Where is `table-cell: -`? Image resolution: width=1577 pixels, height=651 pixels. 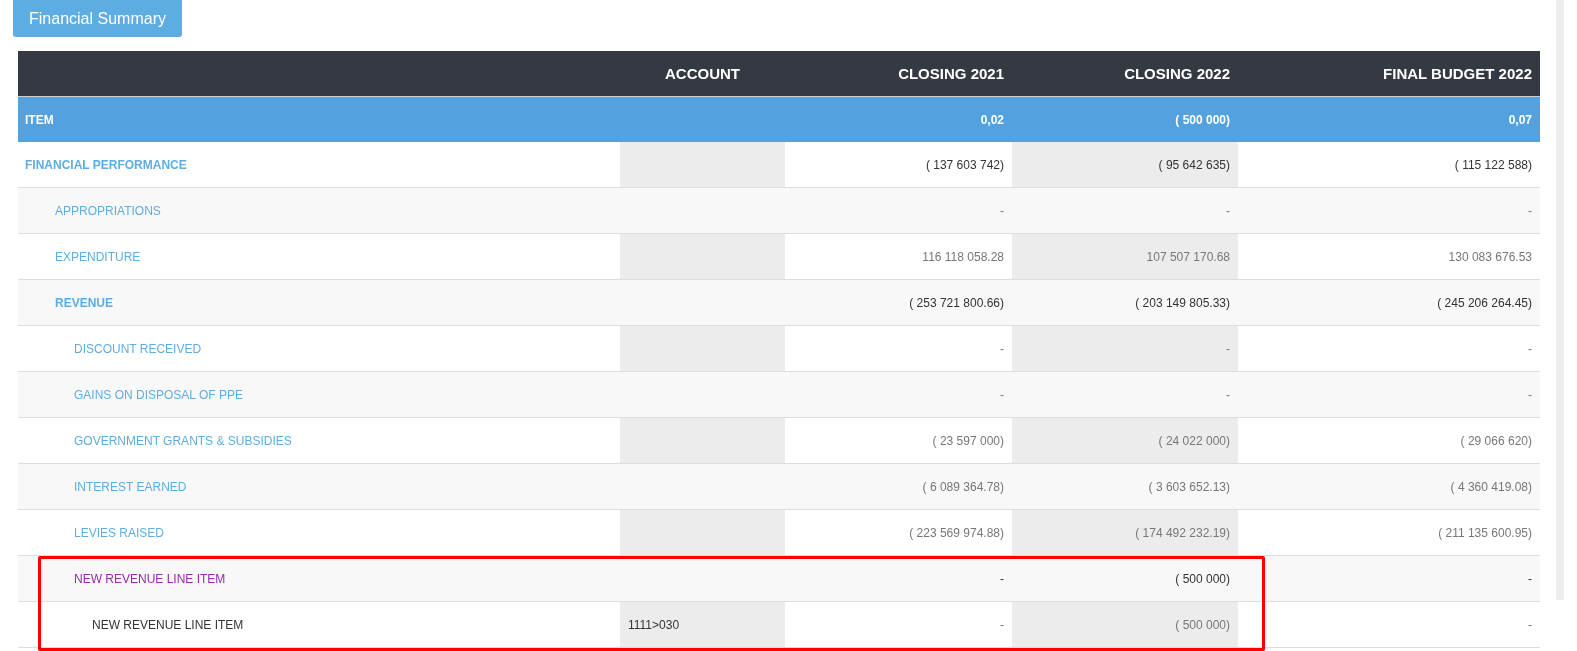 table-cell: - is located at coordinates (1125, 348).